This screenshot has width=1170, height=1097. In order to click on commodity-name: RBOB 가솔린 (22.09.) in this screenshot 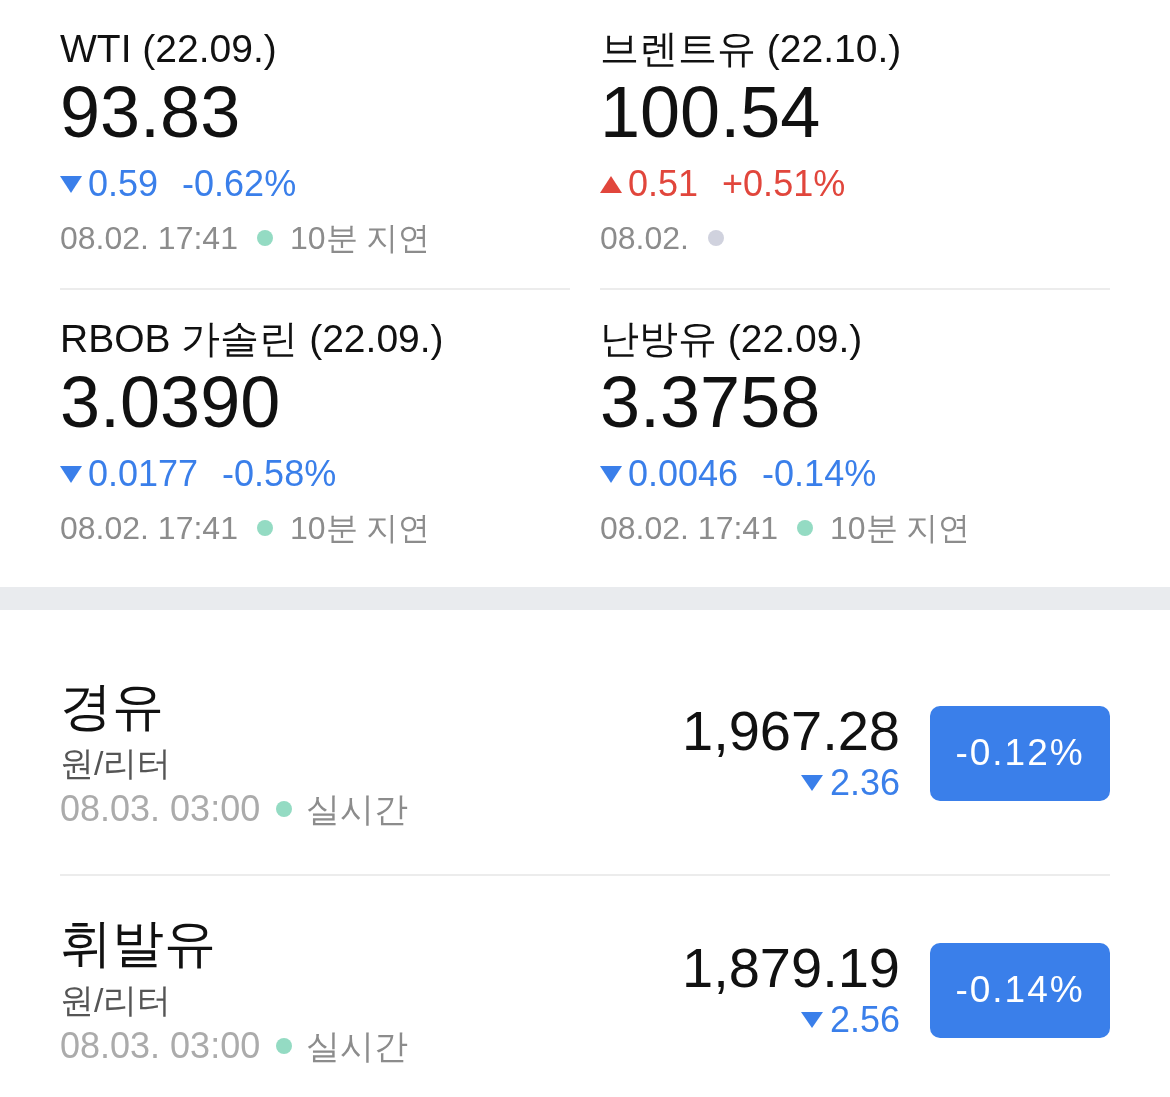, I will do `click(252, 339)`.